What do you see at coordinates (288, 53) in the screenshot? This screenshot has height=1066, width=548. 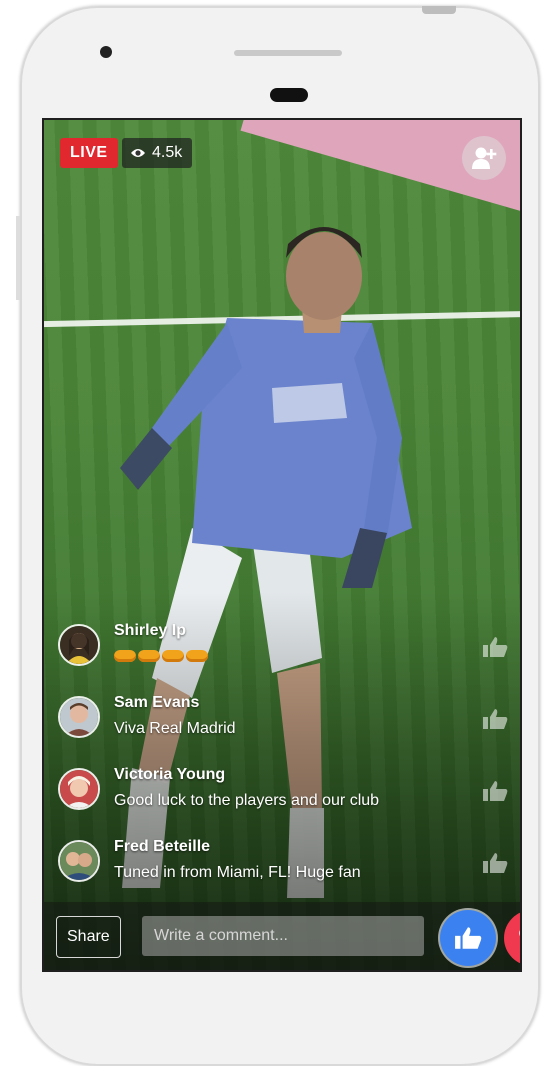 I see `earpiece-speaker` at bounding box center [288, 53].